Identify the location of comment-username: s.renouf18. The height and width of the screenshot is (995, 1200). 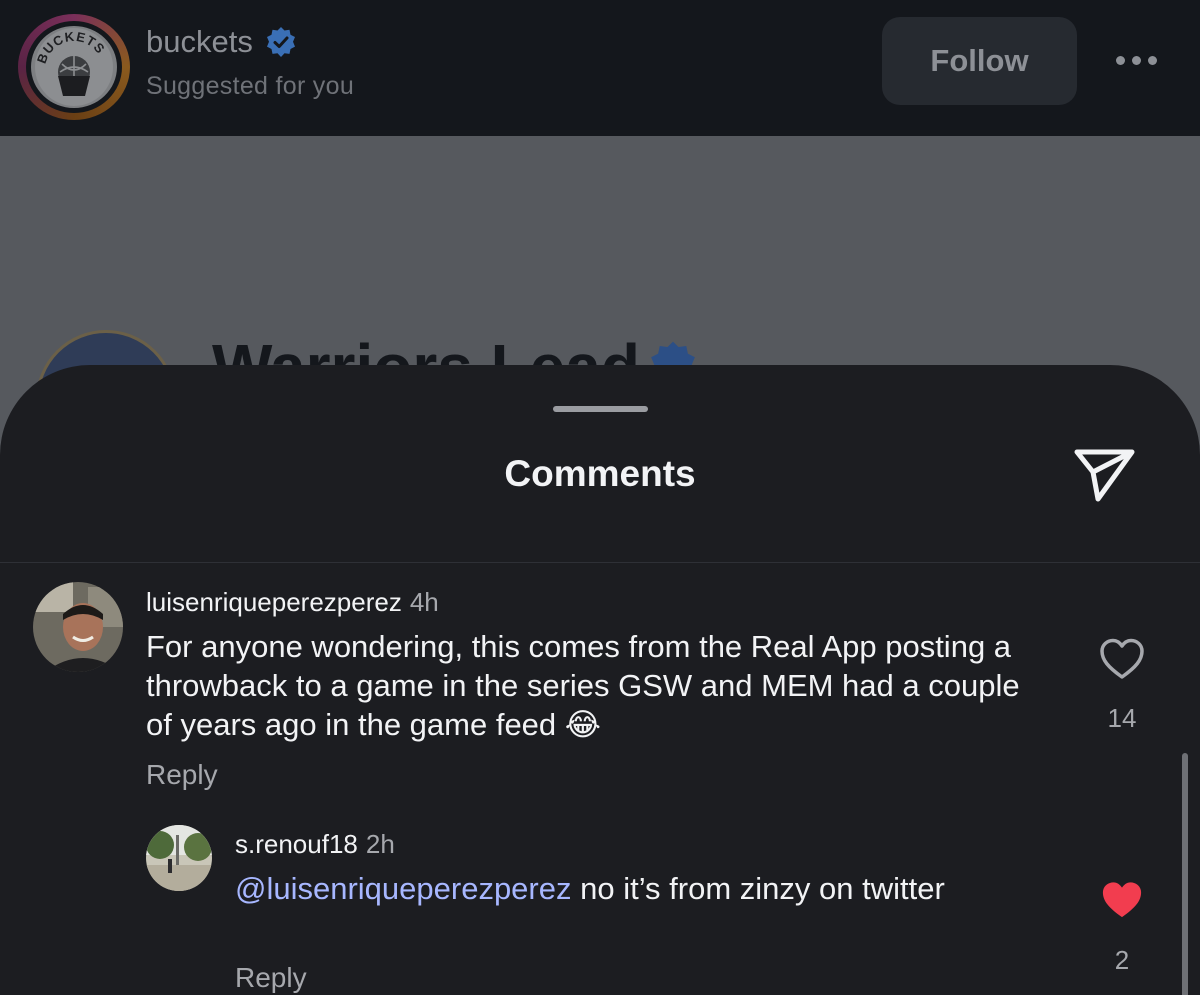
(296, 844).